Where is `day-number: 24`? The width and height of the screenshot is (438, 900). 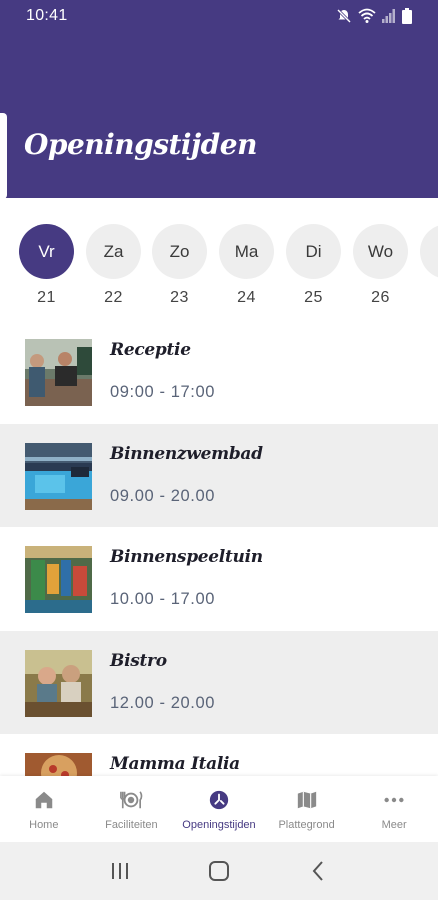 day-number: 24 is located at coordinates (246, 297).